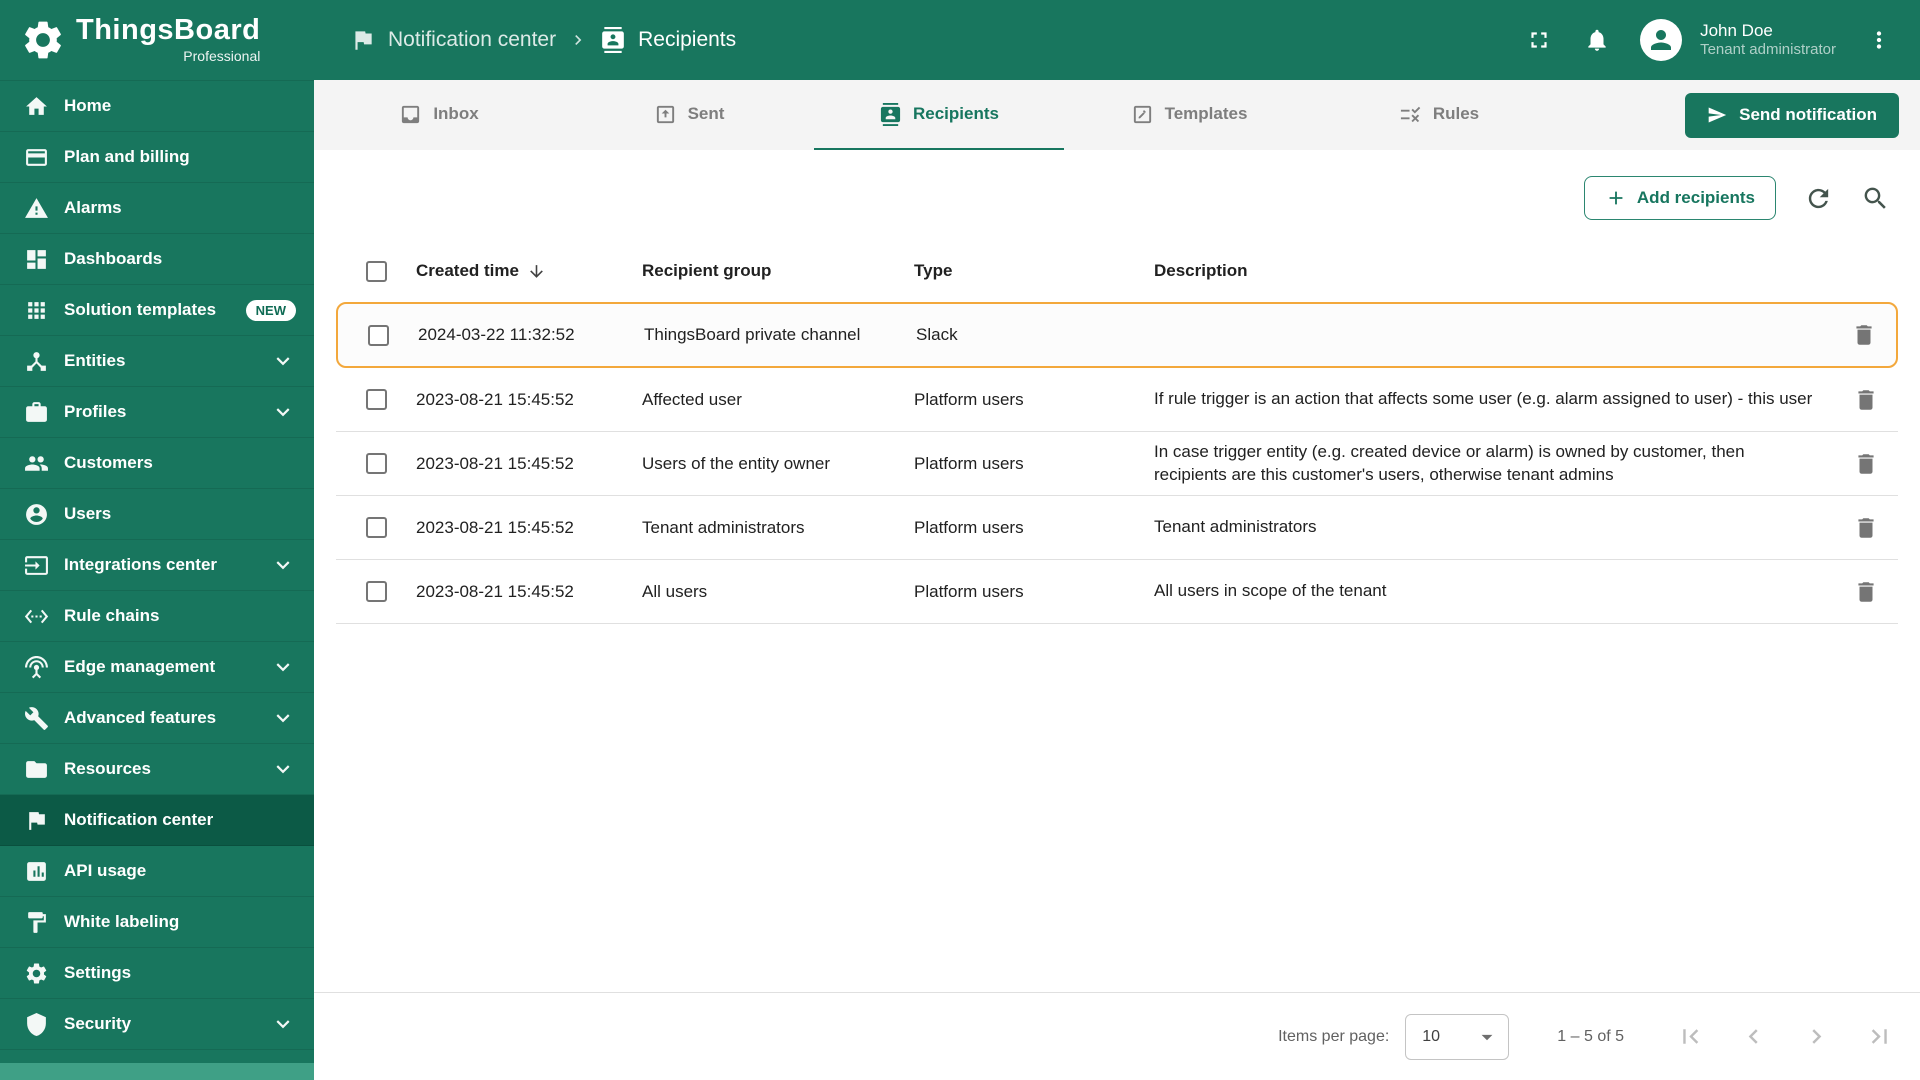  Describe the element at coordinates (1034, 271) in the screenshot. I see `column-header-type: Type` at that location.